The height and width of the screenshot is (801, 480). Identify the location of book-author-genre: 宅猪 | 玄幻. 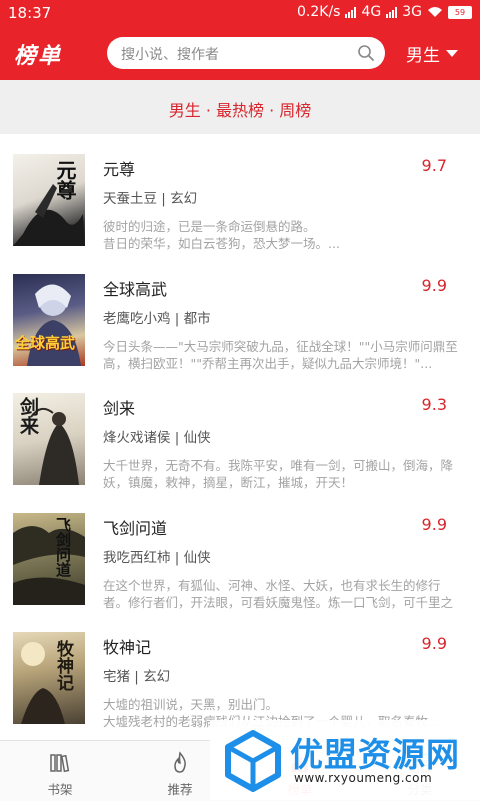
(137, 677).